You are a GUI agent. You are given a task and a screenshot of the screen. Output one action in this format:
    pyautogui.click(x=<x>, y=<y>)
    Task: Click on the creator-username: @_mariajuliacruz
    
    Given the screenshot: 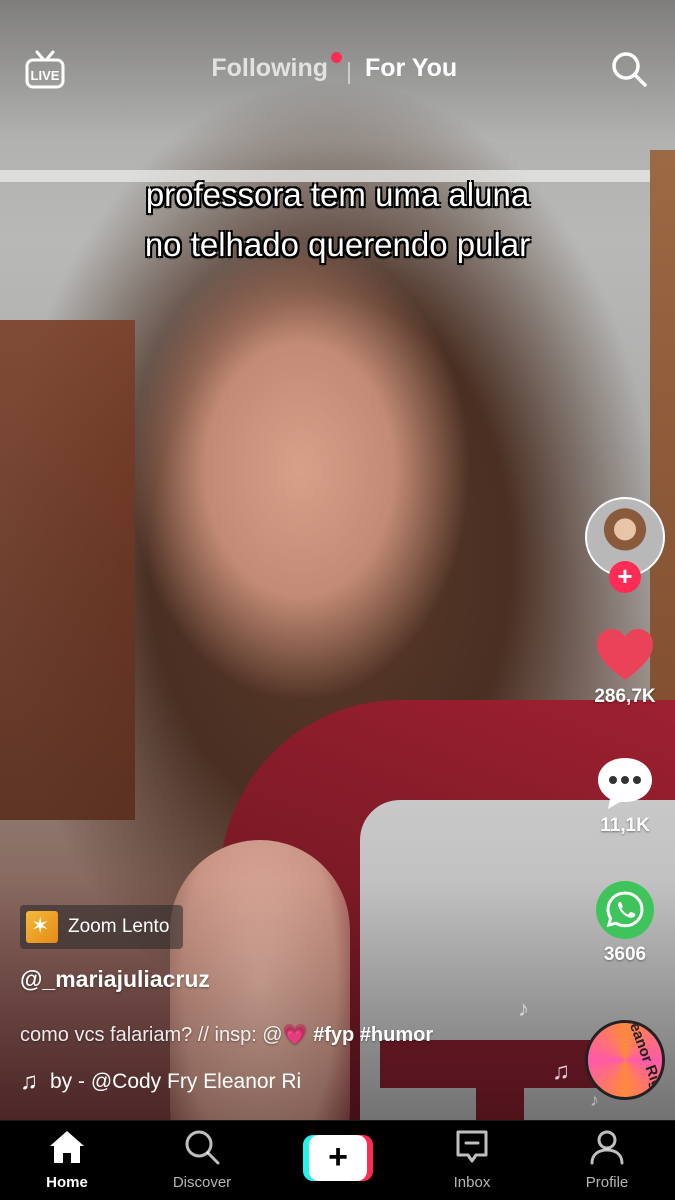 What is the action you would take?
    pyautogui.click(x=115, y=979)
    